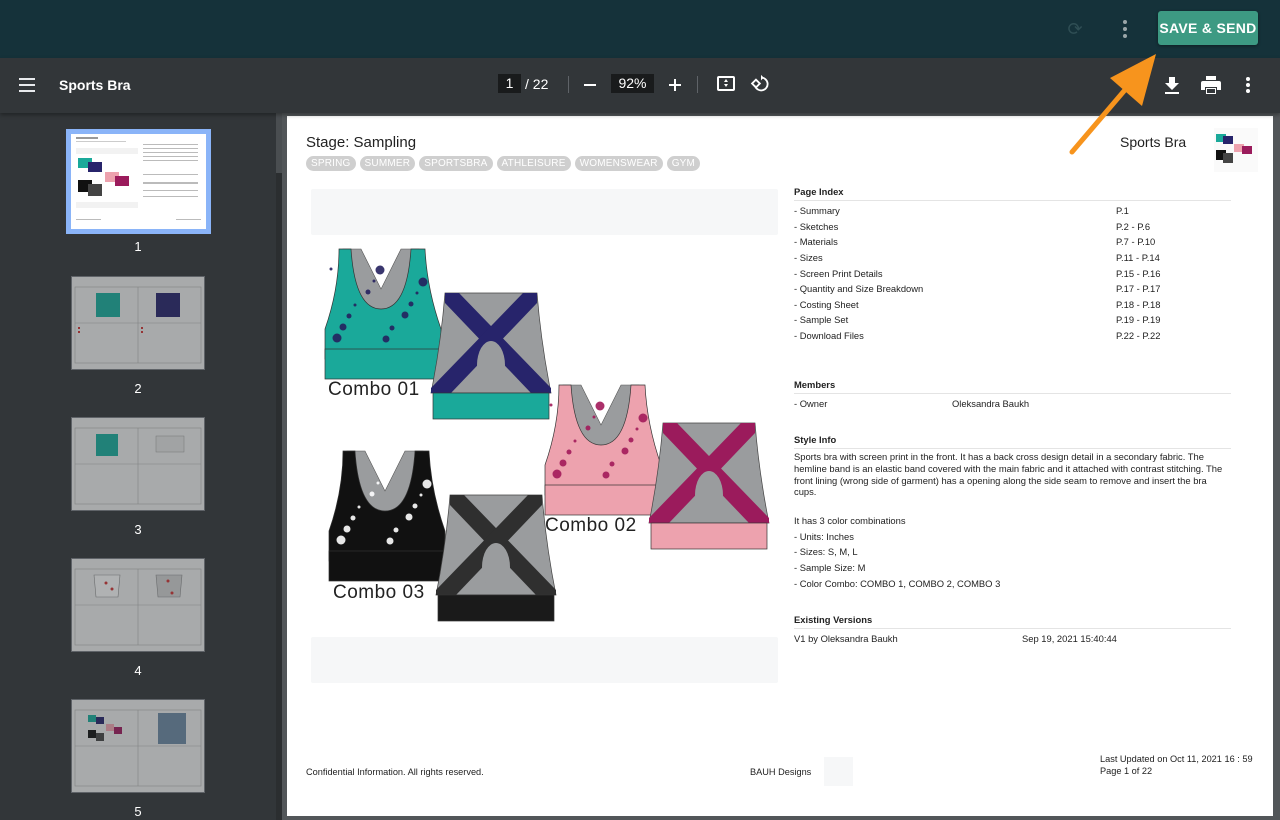 Image resolution: width=1280 pixels, height=820 pixels. I want to click on combo-02-front, so click(603, 450).